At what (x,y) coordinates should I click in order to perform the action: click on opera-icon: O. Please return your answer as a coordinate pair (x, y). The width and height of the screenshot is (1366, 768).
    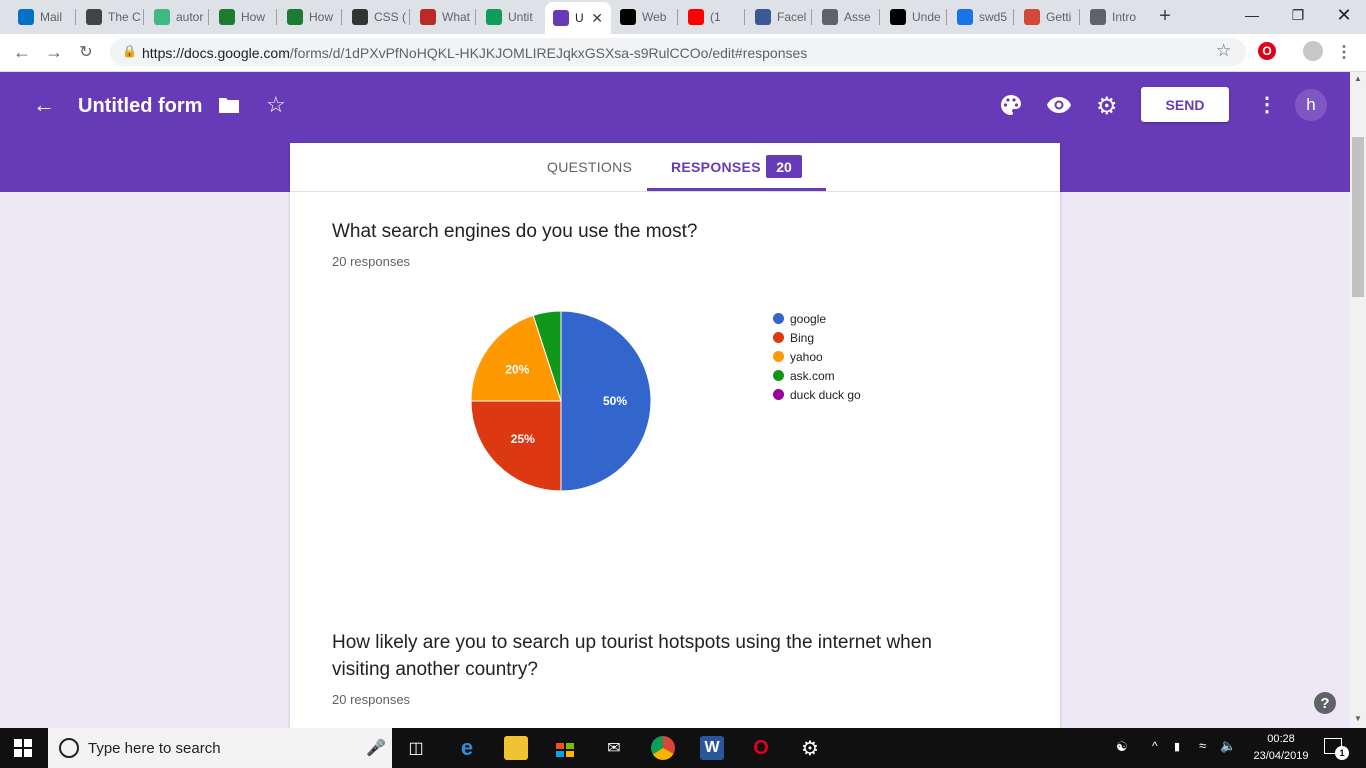
    Looking at the image, I should click on (761, 748).